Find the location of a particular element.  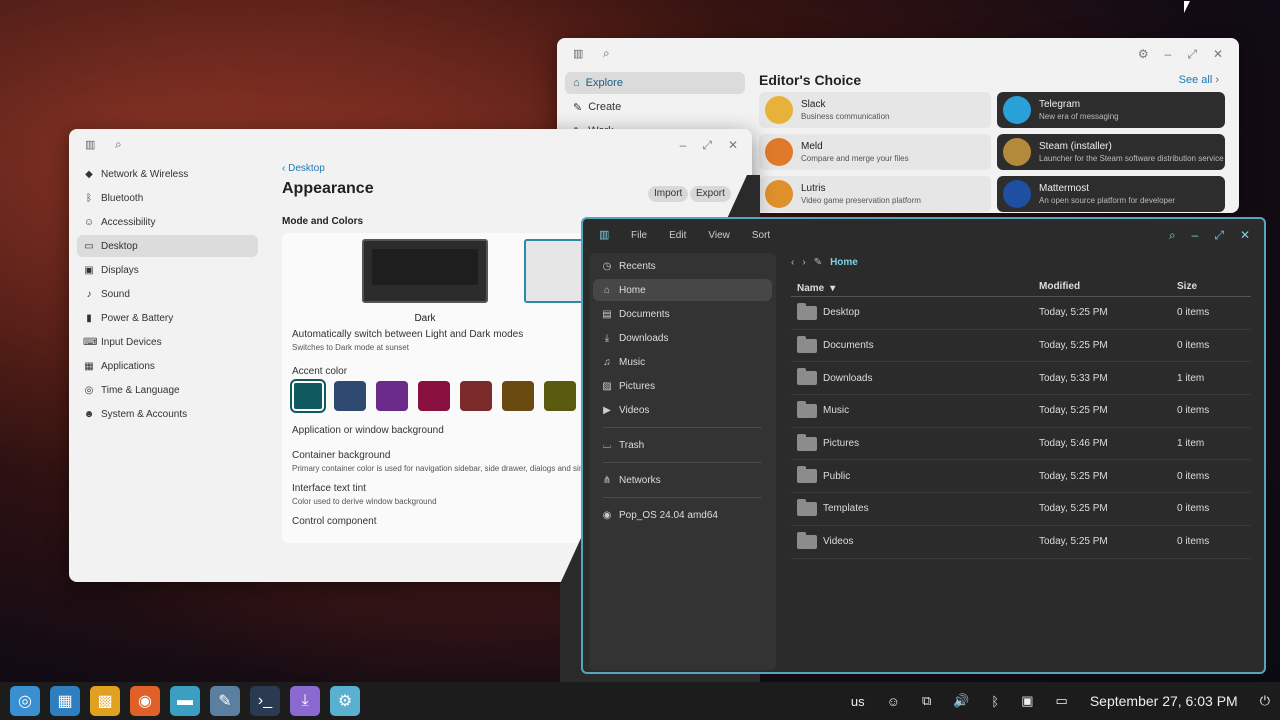

column-modified: Modified is located at coordinates (1108, 288).